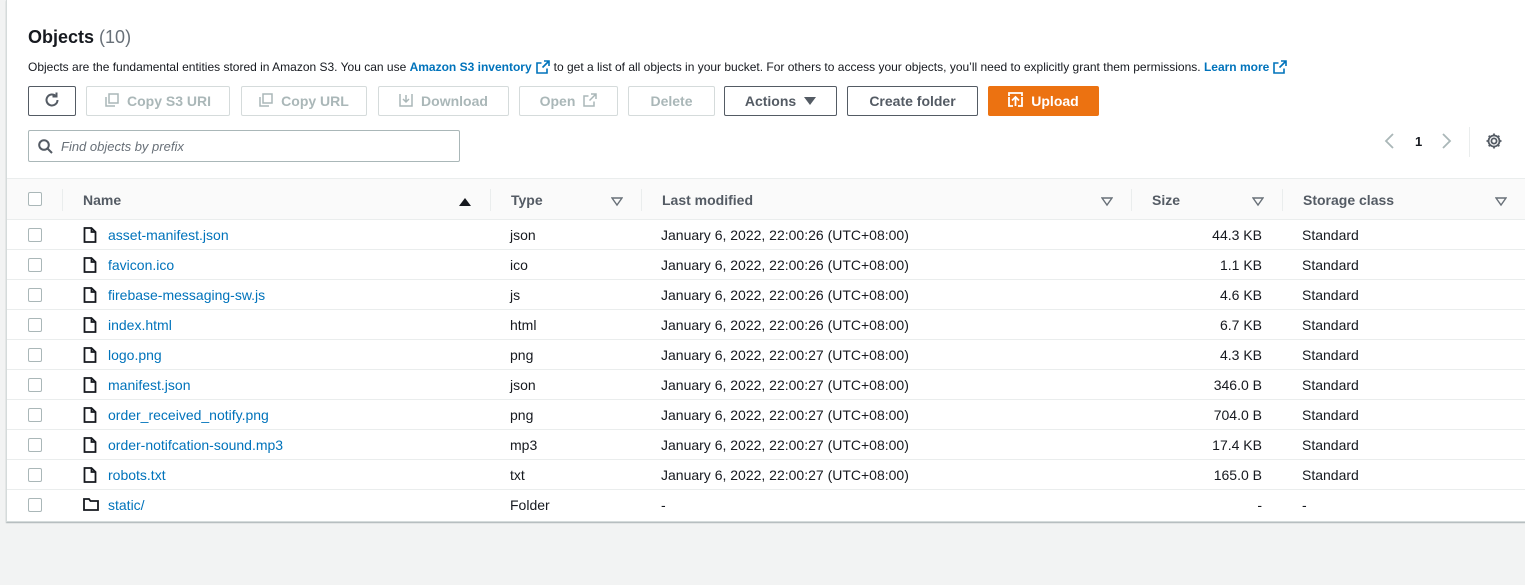 The width and height of the screenshot is (1525, 585). I want to click on object-size: 1.1 KB, so click(1240, 265).